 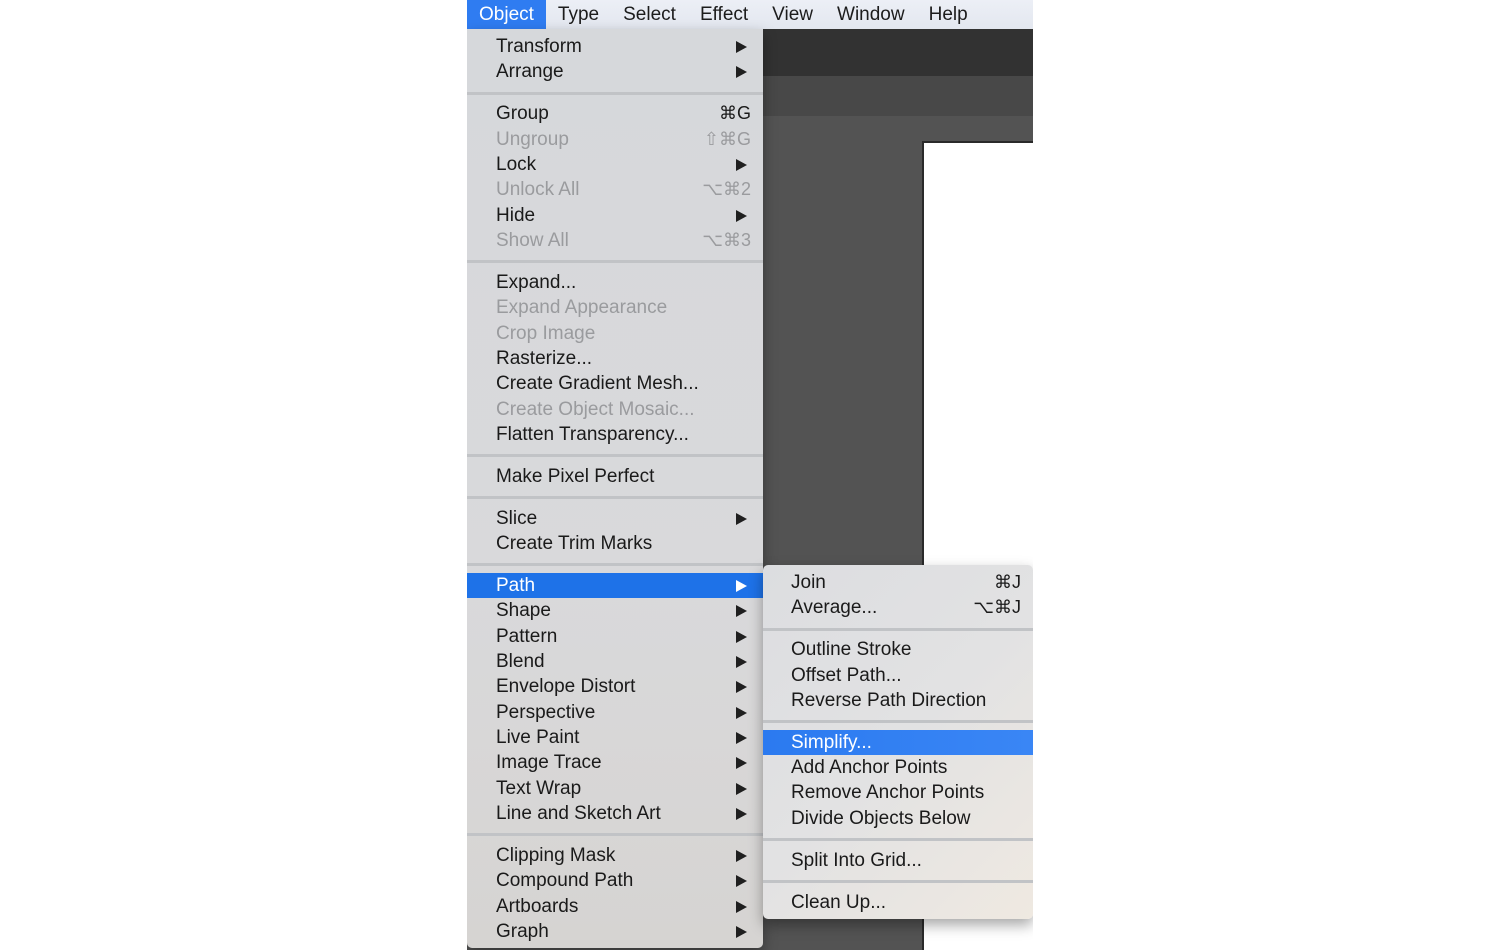 What do you see at coordinates (649, 14) in the screenshot?
I see `menubar-item-select: Select` at bounding box center [649, 14].